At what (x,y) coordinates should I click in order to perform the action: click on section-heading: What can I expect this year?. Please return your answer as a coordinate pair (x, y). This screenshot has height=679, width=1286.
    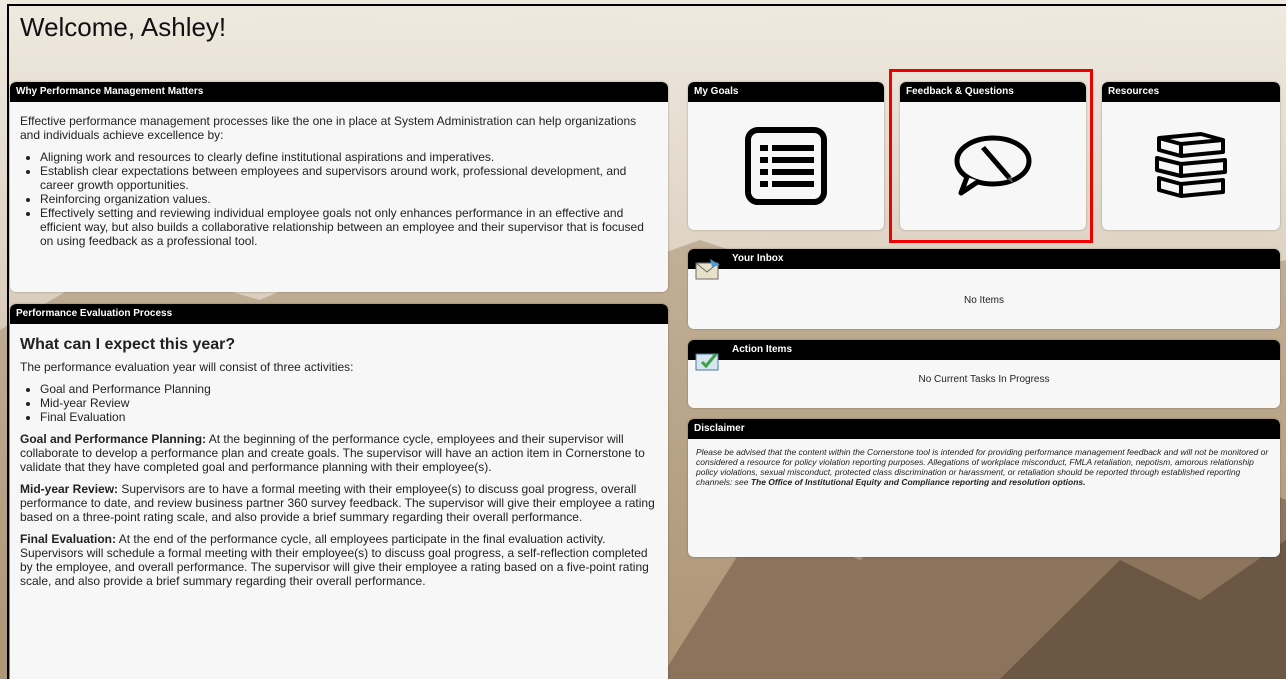
    Looking at the image, I should click on (128, 344).